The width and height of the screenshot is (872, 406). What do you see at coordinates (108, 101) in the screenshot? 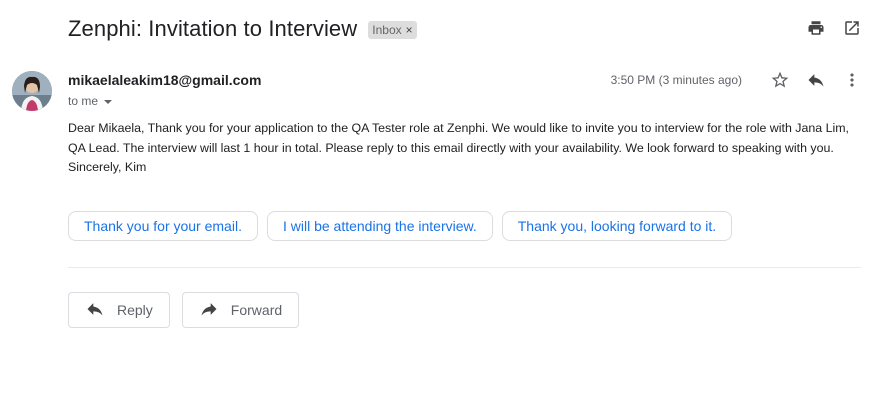
I see `chevron-down-icon` at bounding box center [108, 101].